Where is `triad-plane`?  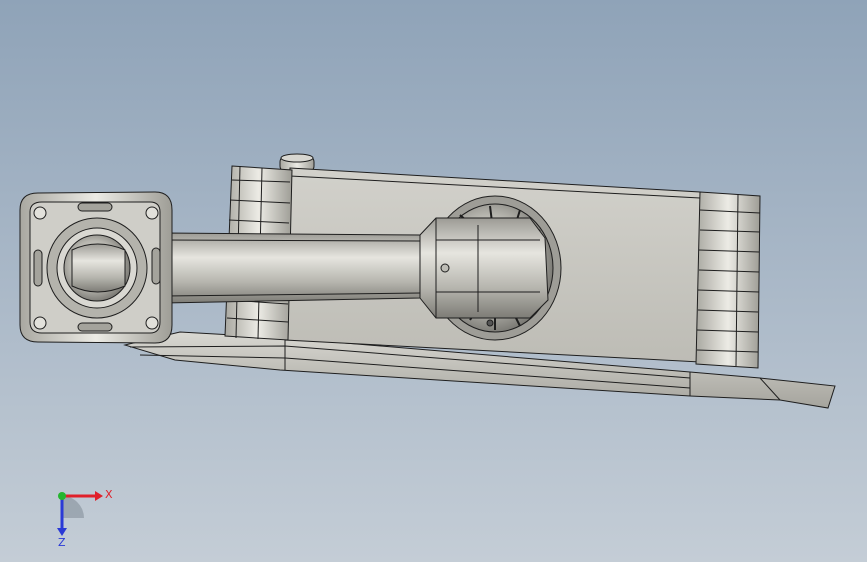
triad-plane is located at coordinates (73, 507).